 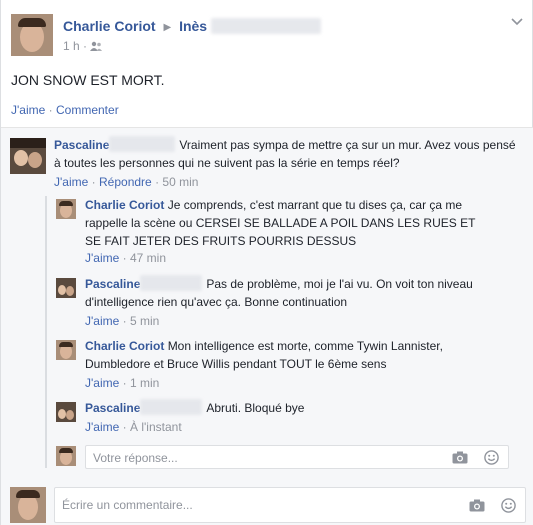 I want to click on arrow-right-icon: ▶, so click(x=167, y=27).